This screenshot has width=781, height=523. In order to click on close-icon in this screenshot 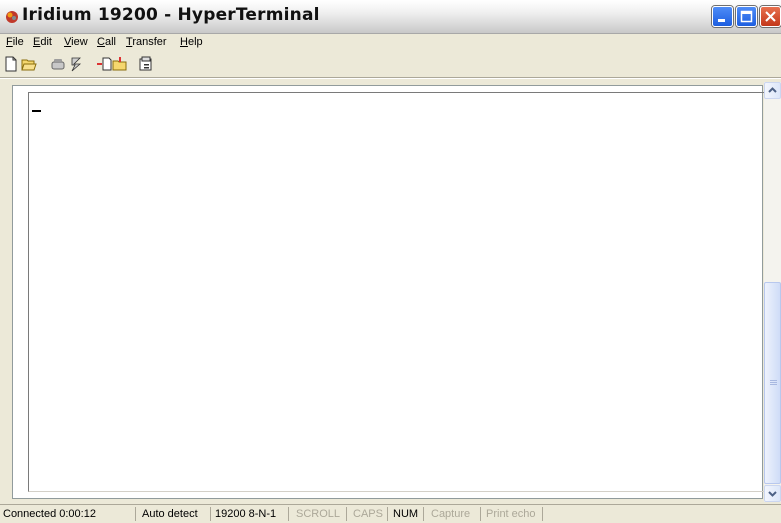, I will do `click(770, 16)`.